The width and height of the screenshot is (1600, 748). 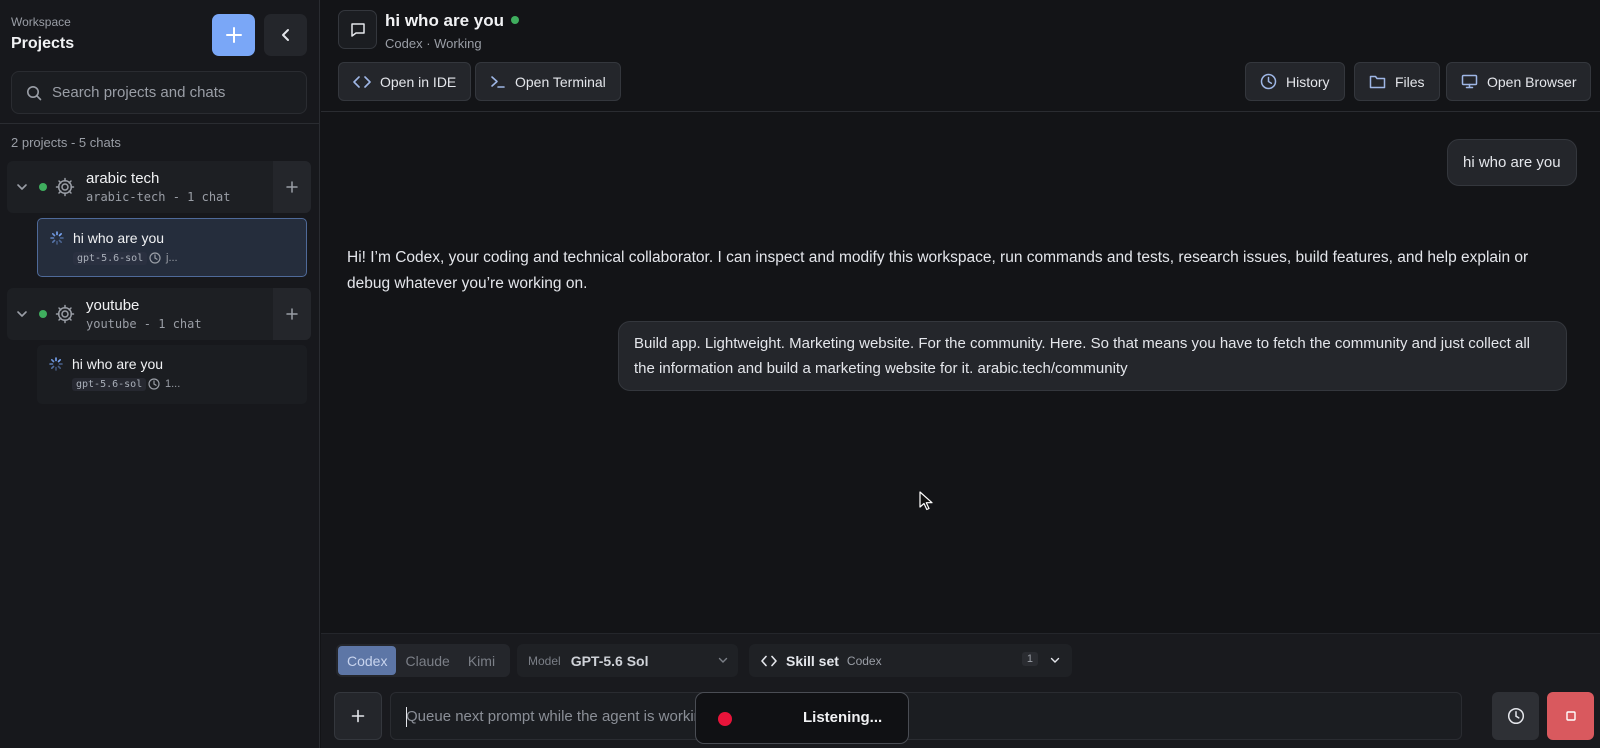 I want to click on project-chat-counts: 2 projects - 5 chats, so click(x=66, y=142).